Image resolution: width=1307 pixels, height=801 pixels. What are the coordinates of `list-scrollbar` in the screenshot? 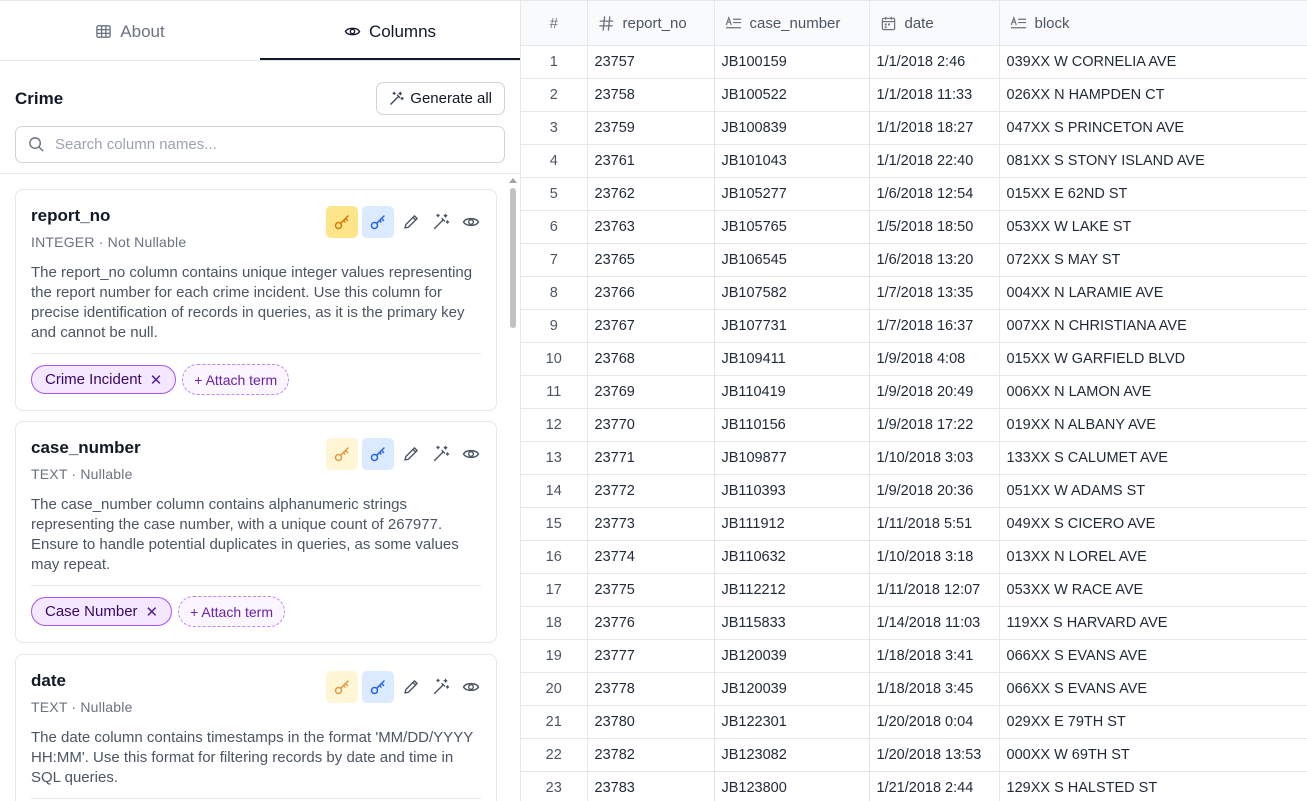 It's located at (513, 489).